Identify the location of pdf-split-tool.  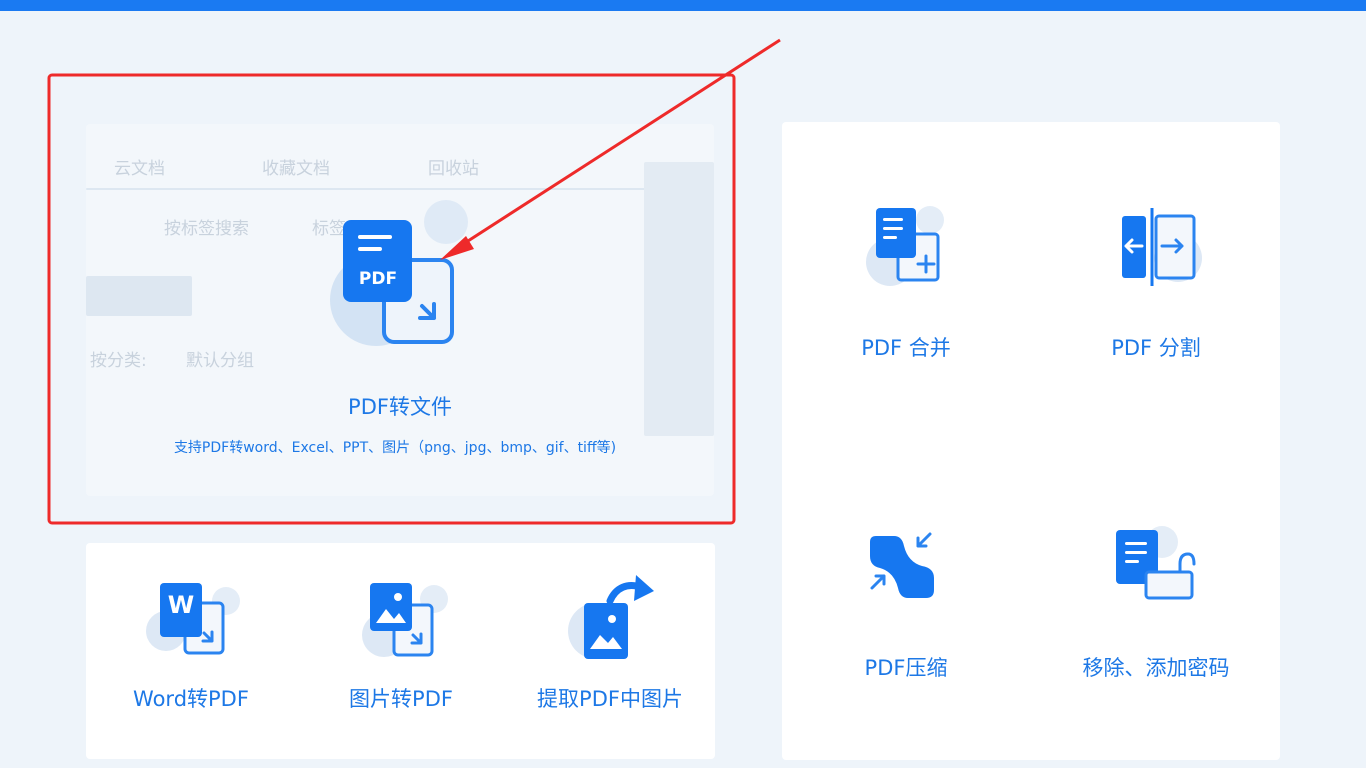
(1157, 247).